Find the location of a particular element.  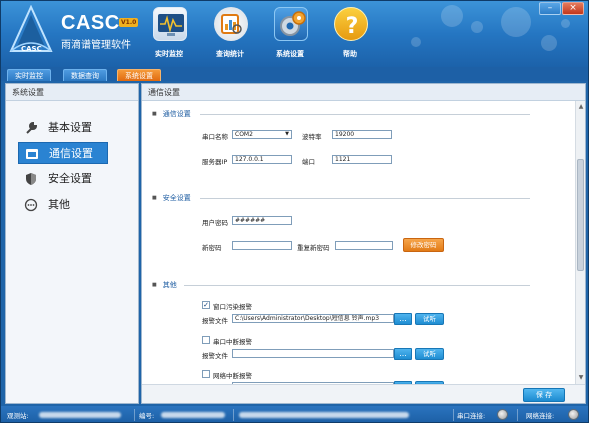

version-badge: V1.0 is located at coordinates (129, 22).